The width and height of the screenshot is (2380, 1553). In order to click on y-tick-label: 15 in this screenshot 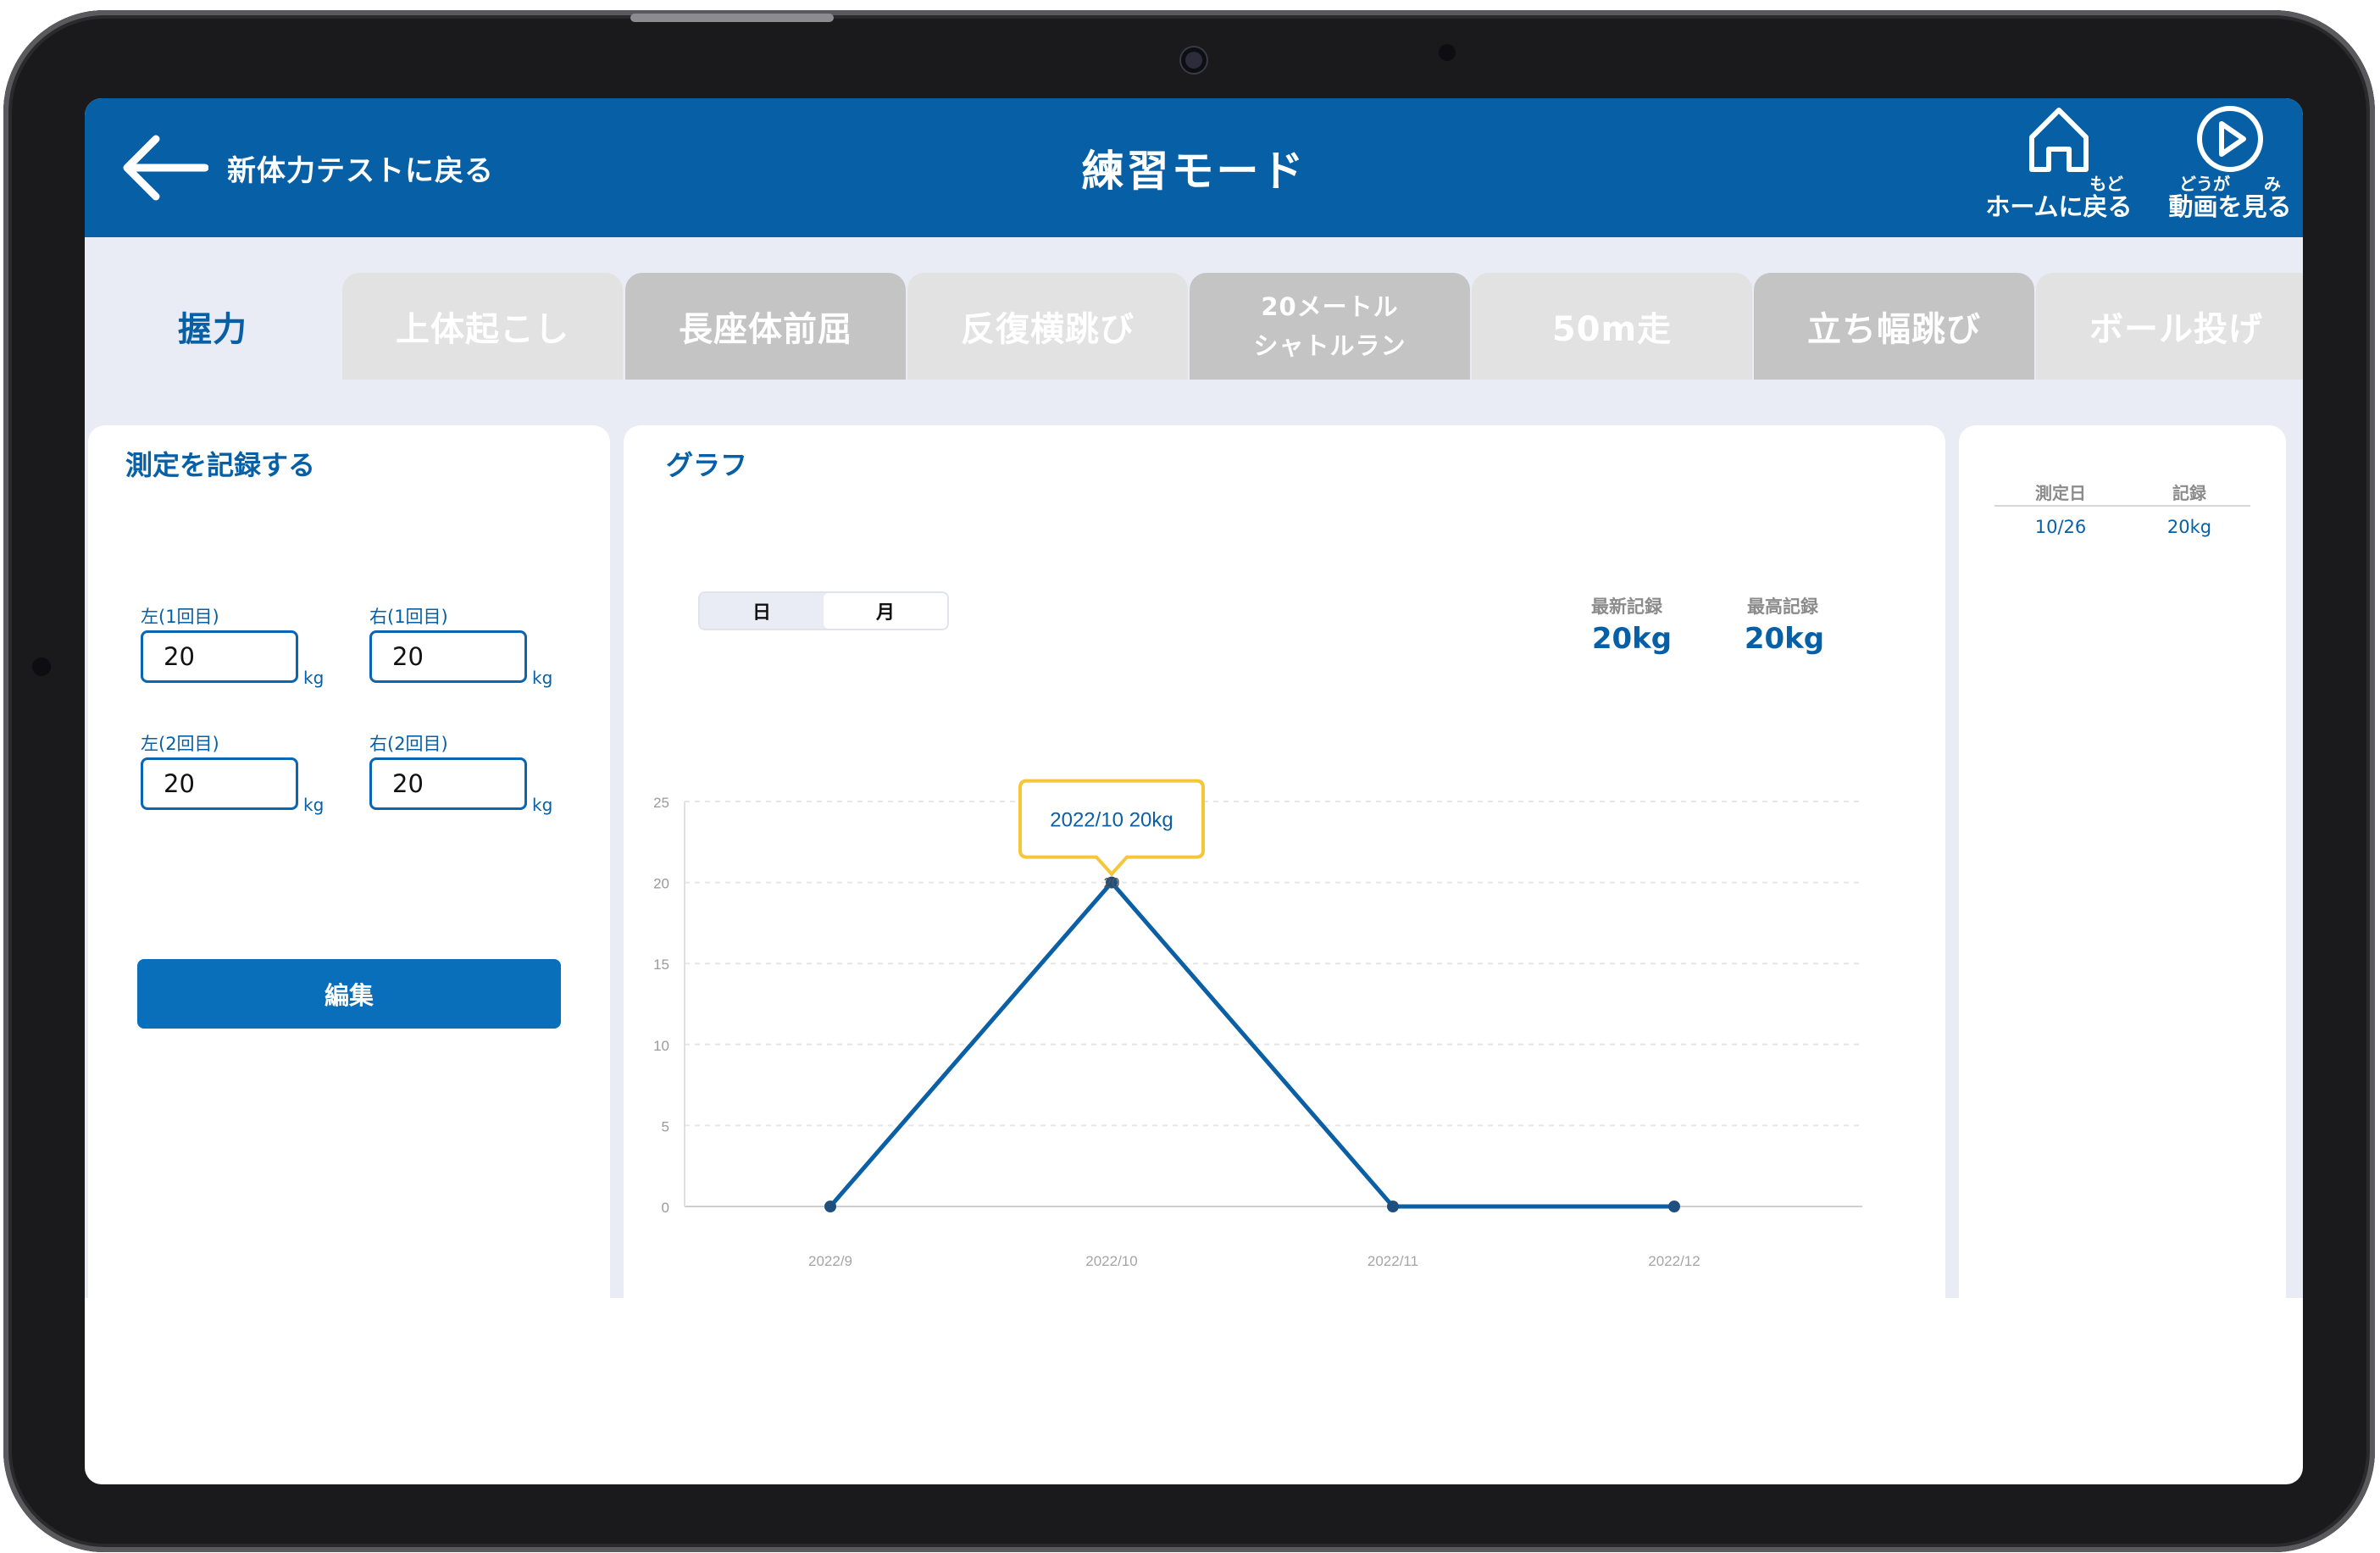, I will do `click(661, 965)`.